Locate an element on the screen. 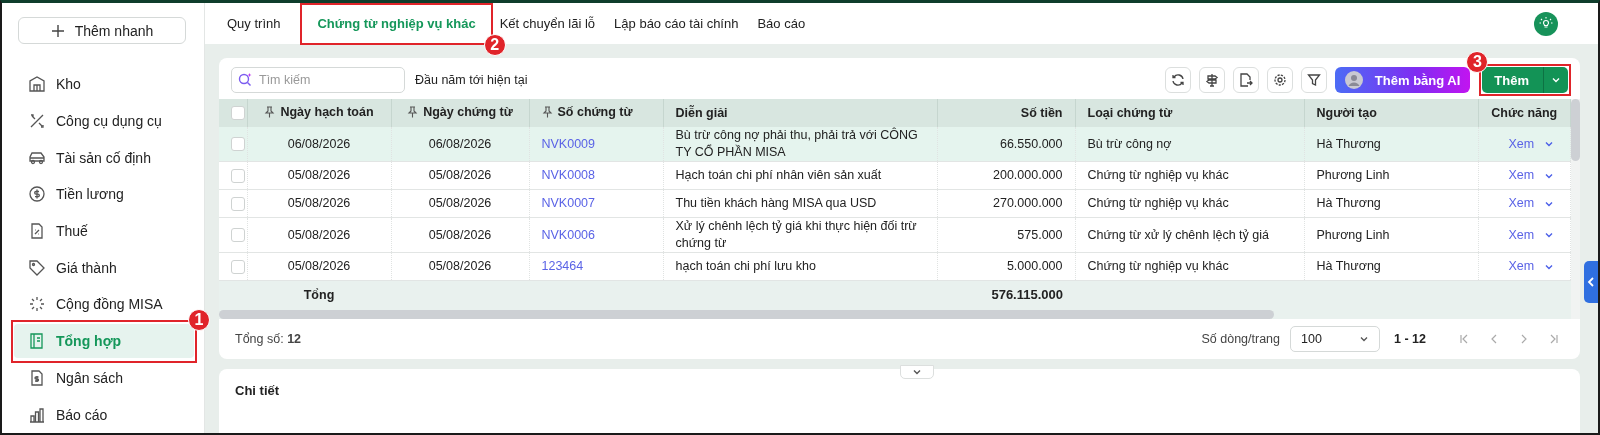  rows-per-page-select: 100 is located at coordinates (1335, 338).